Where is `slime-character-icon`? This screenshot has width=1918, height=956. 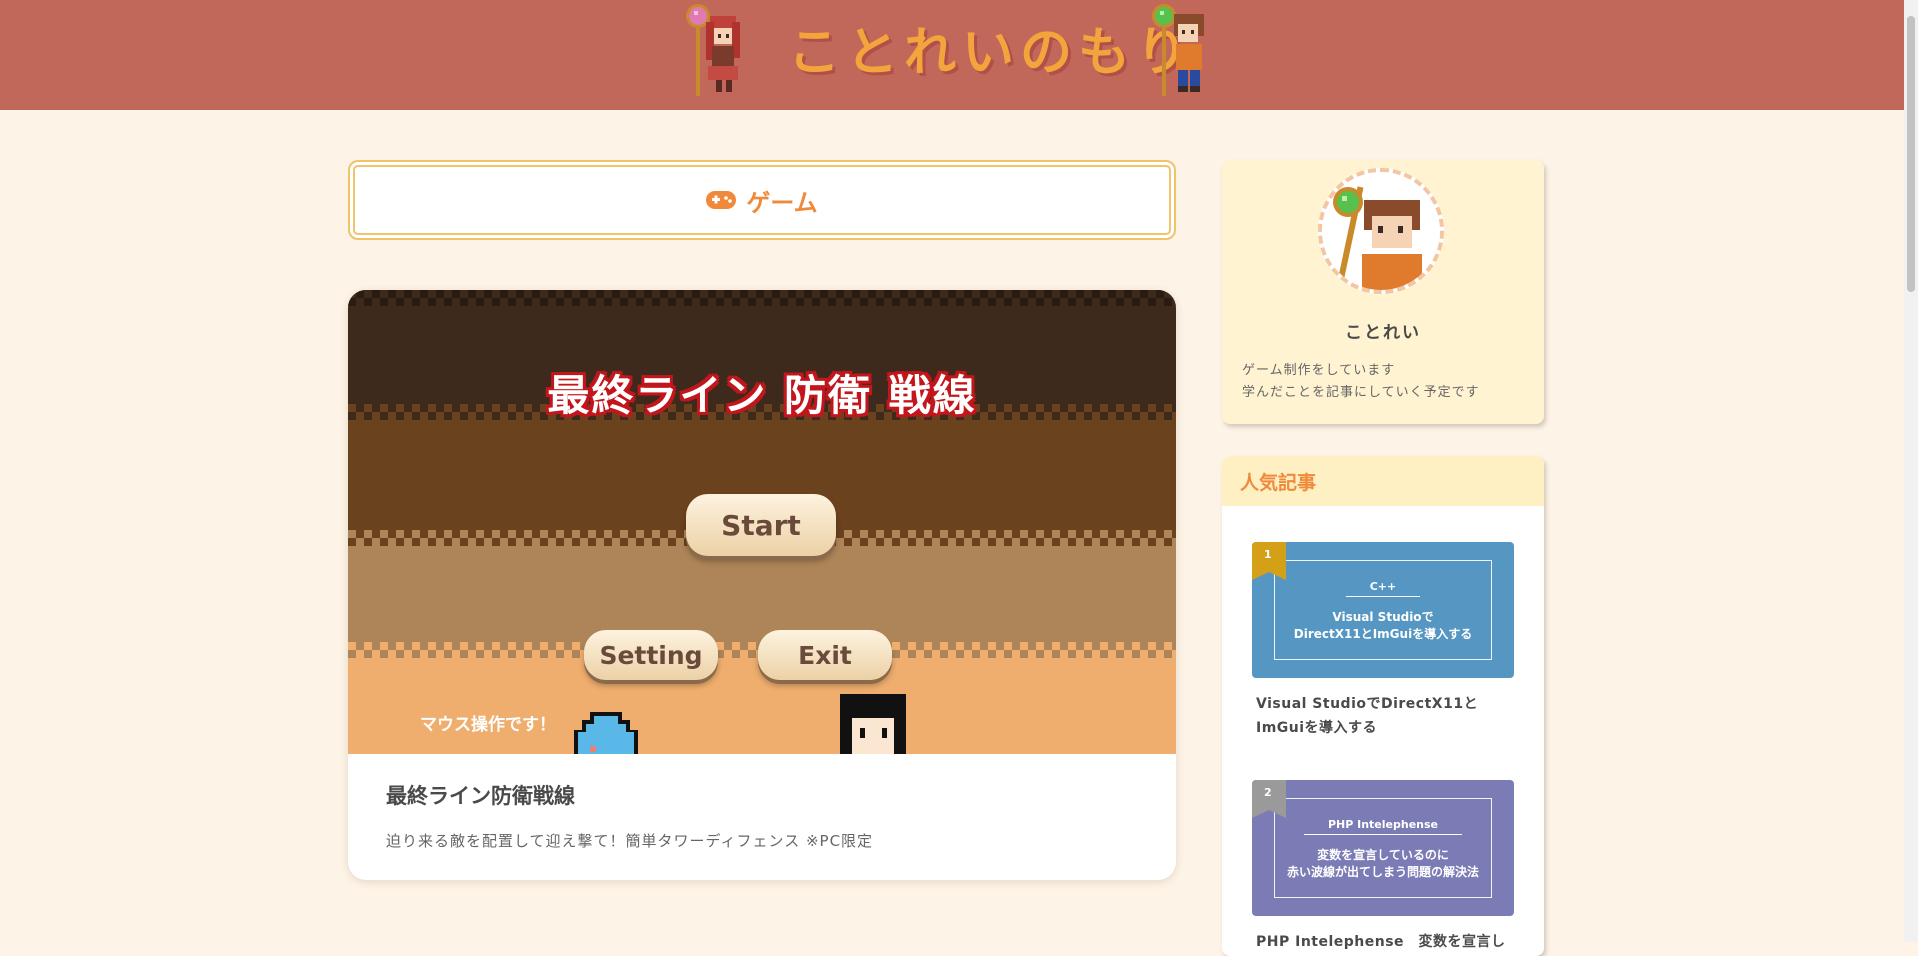
slime-character-icon is located at coordinates (606, 733).